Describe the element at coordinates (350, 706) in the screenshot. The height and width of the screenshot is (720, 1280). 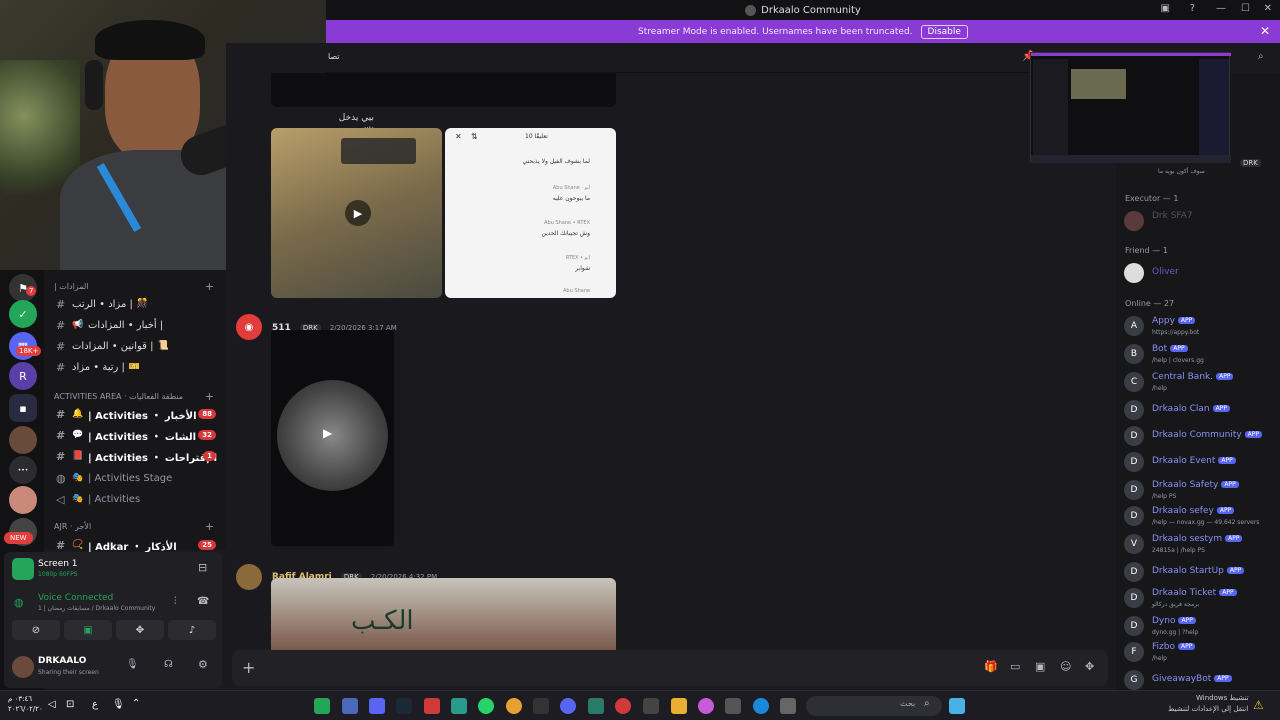
I see `shield-icon` at that location.